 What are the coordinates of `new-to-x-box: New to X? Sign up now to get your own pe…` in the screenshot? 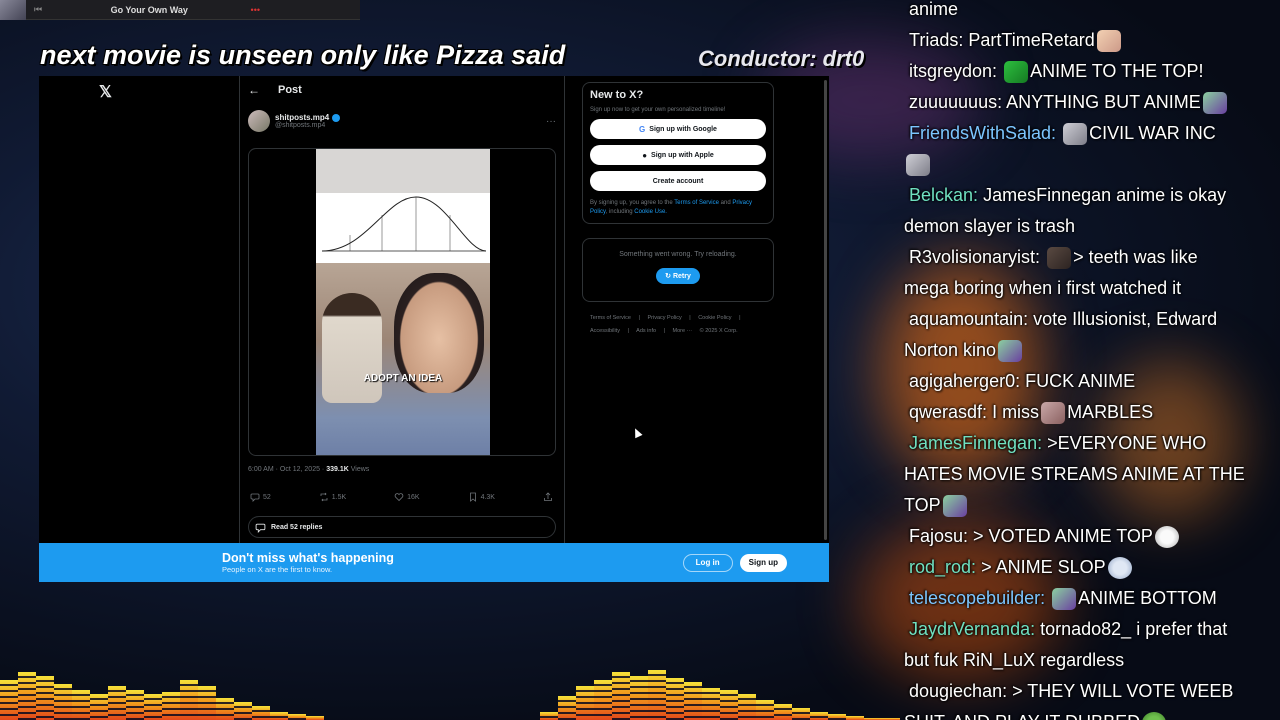 It's located at (678, 153).